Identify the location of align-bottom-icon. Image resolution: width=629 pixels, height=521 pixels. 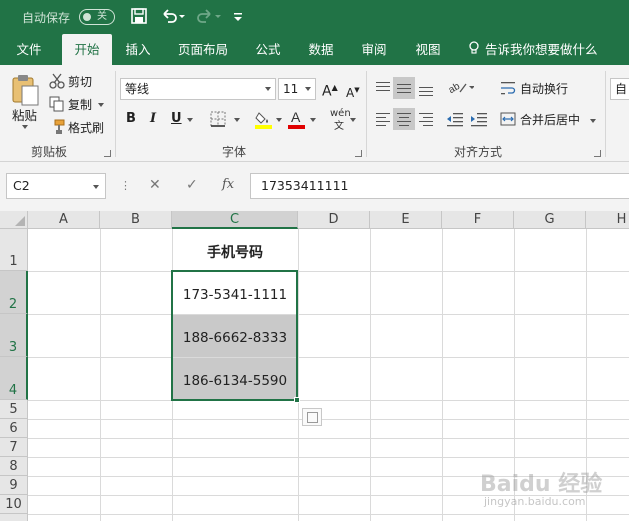
(426, 88).